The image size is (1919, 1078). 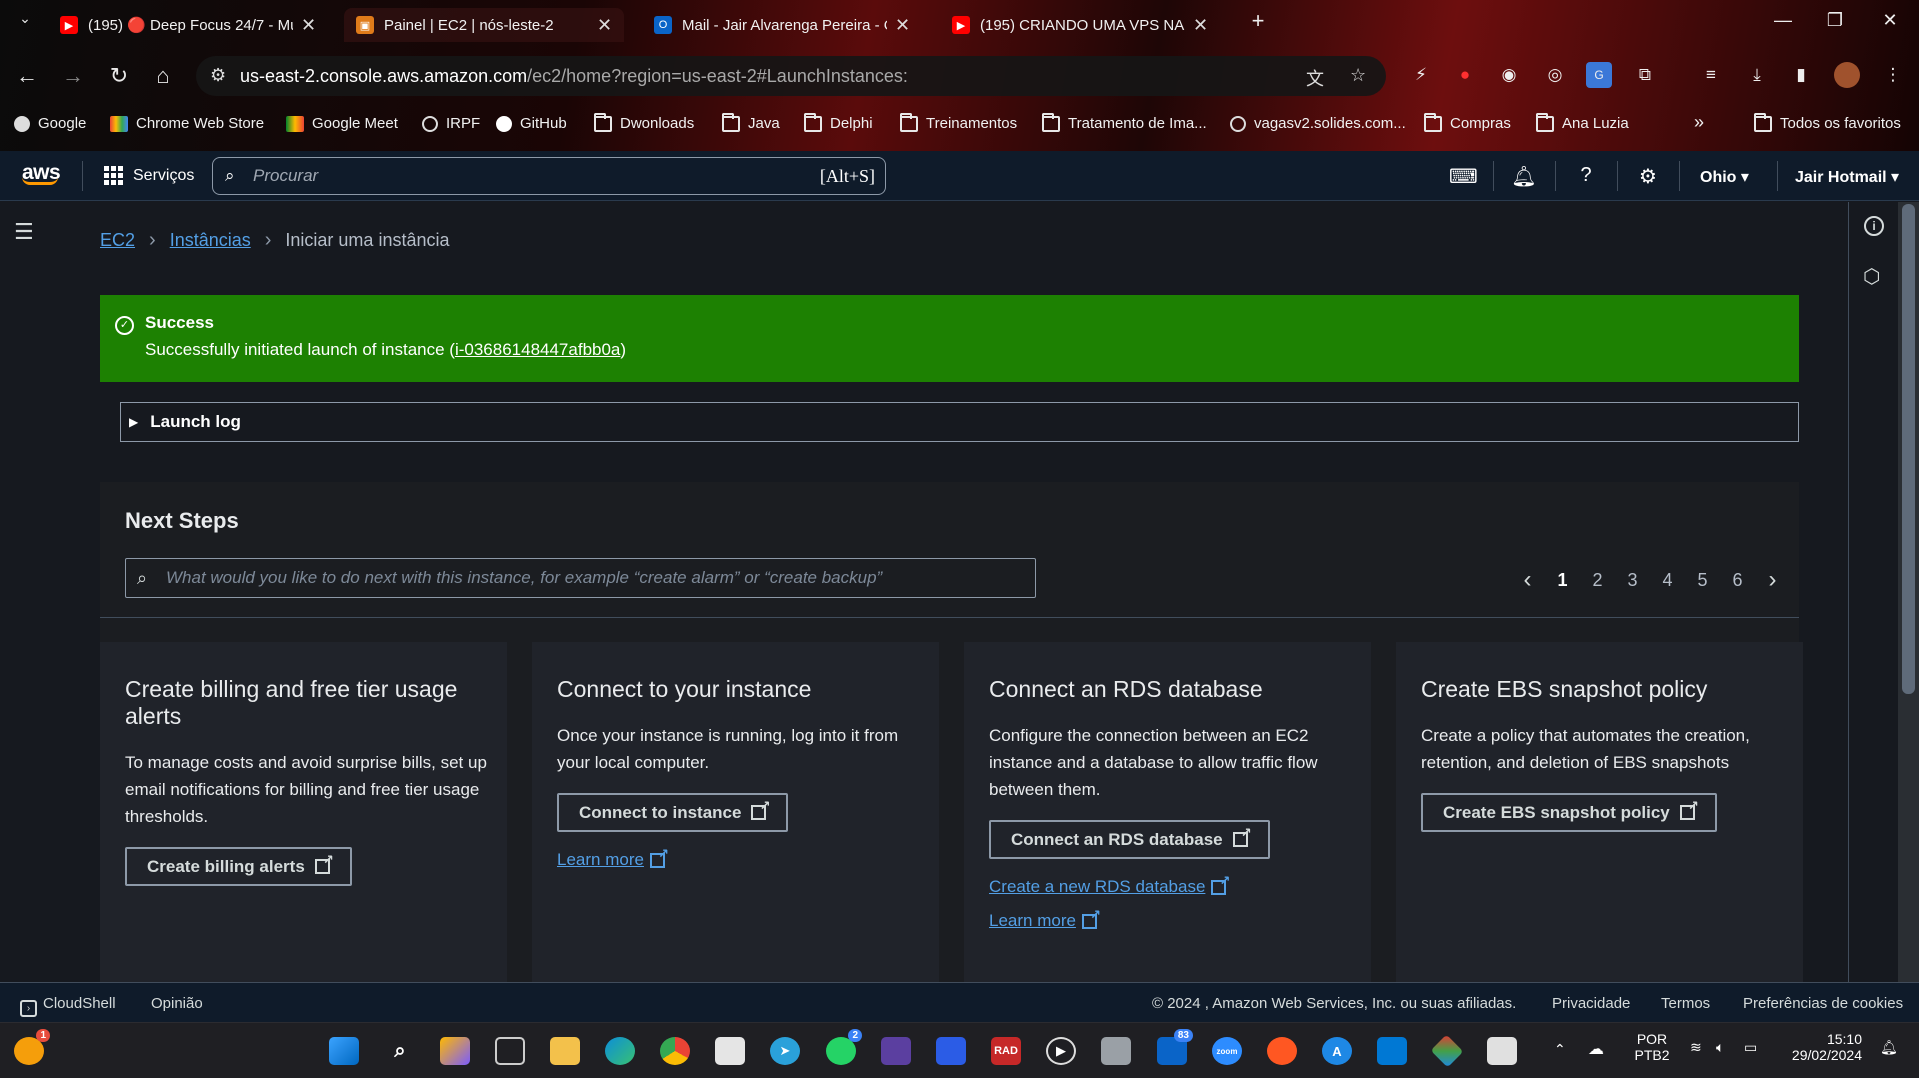 I want to click on connect-rds-database-button: Connect an RDS database, so click(x=1129, y=839).